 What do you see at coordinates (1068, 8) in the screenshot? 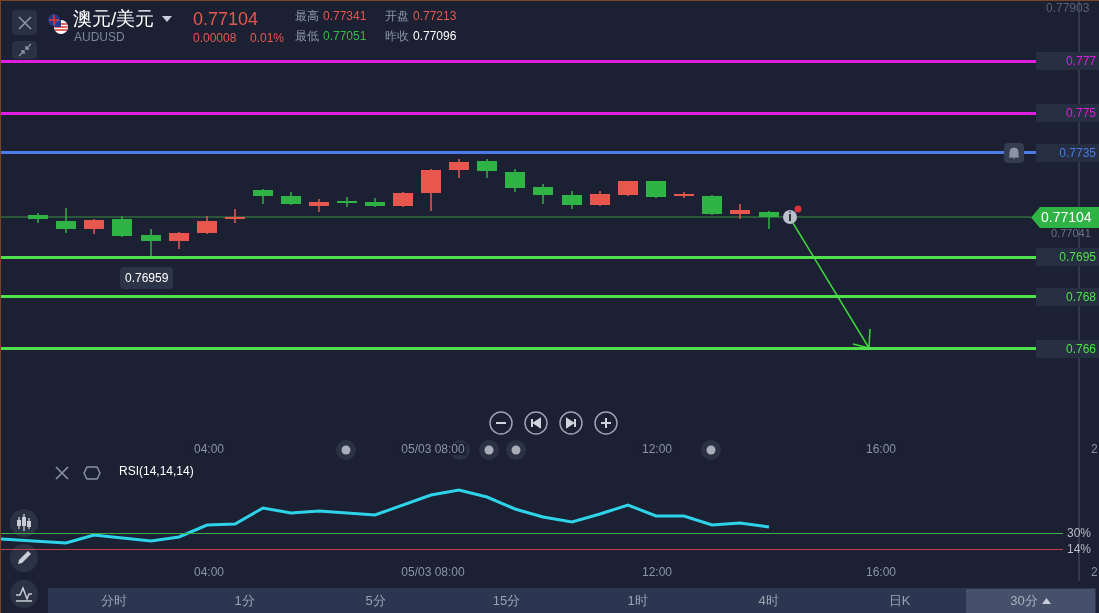
I see `price-axis-label: 0.77903` at bounding box center [1068, 8].